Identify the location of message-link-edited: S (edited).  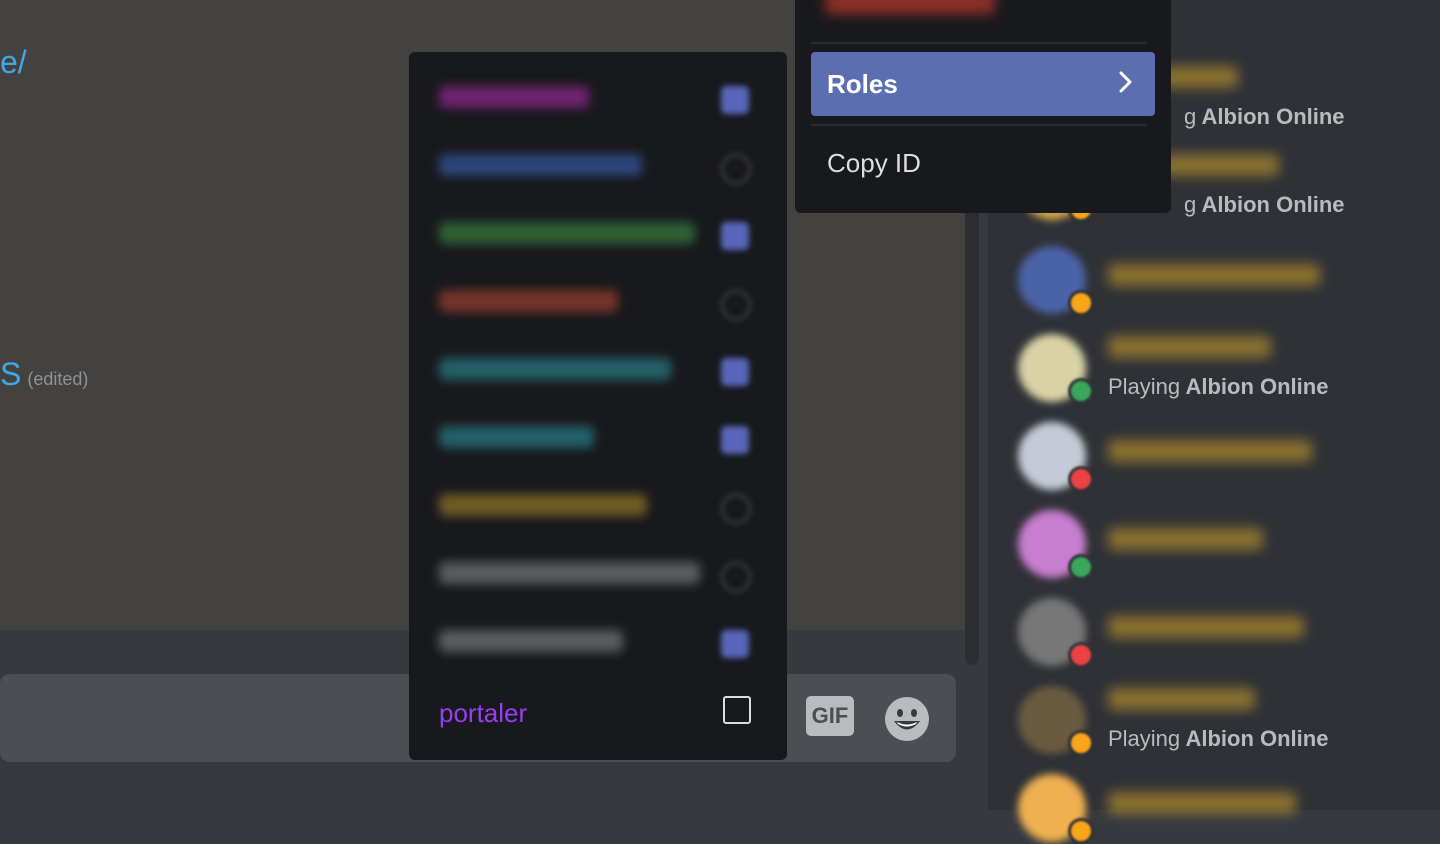
(44, 374).